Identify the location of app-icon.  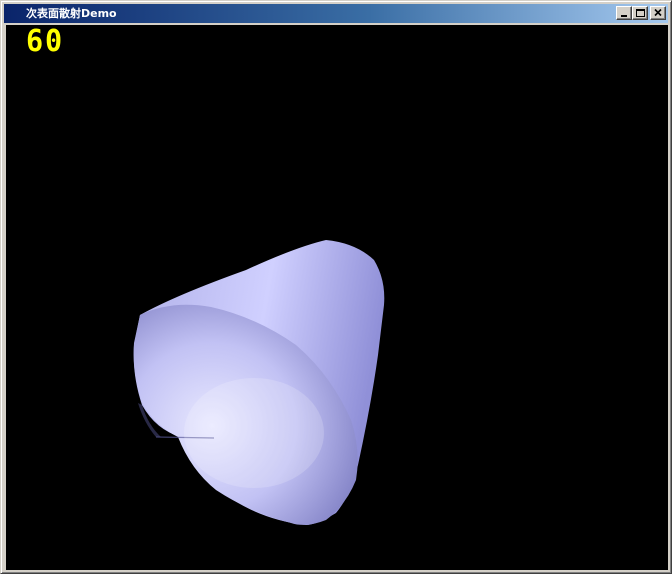
(14, 13).